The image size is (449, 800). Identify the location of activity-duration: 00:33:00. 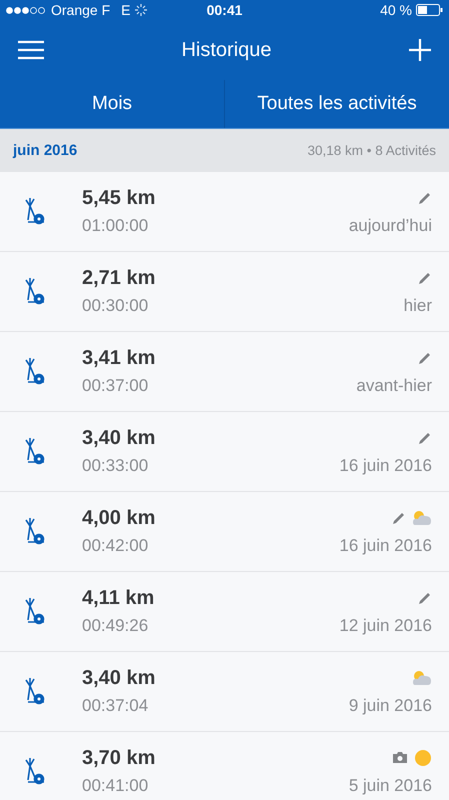
(116, 466).